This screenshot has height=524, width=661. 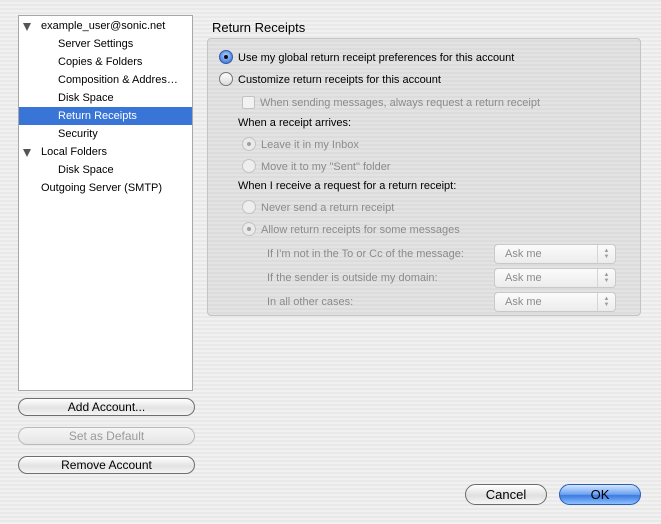 I want to click on always-request-checkbox, so click(x=248, y=102).